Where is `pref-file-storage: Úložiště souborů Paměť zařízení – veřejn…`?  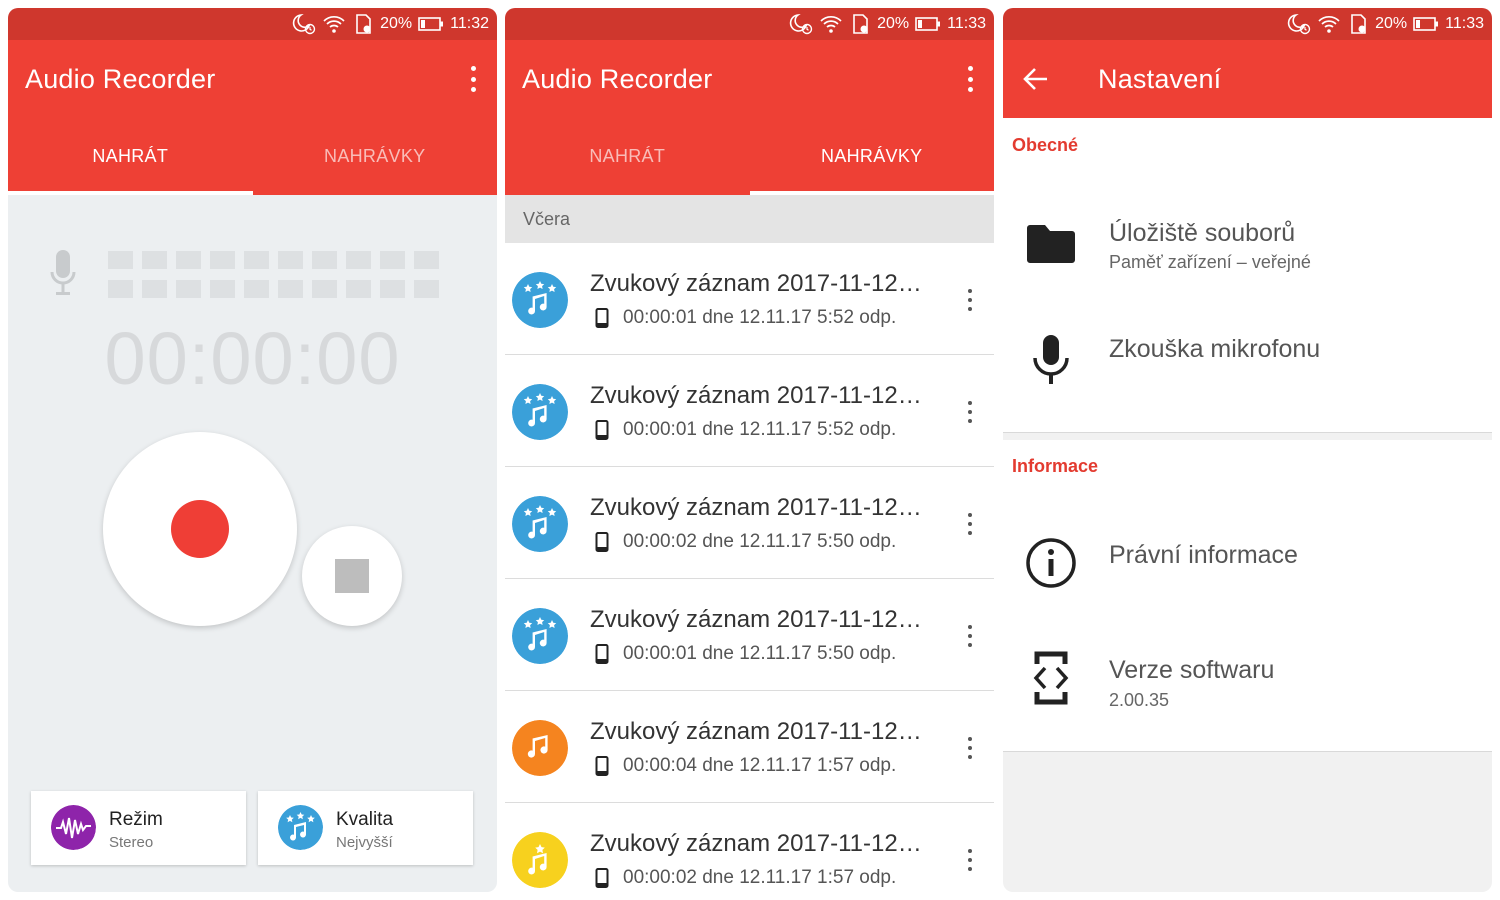 pref-file-storage: Úložiště souborů Paměť zařízení – veřejn… is located at coordinates (1247, 253).